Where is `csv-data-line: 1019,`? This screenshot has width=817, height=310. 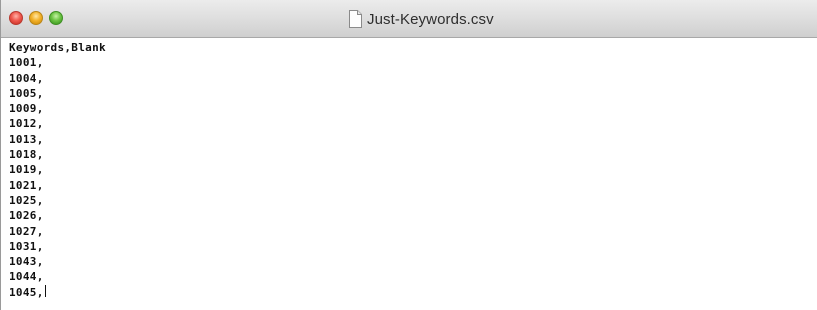 csv-data-line: 1019, is located at coordinates (26, 170).